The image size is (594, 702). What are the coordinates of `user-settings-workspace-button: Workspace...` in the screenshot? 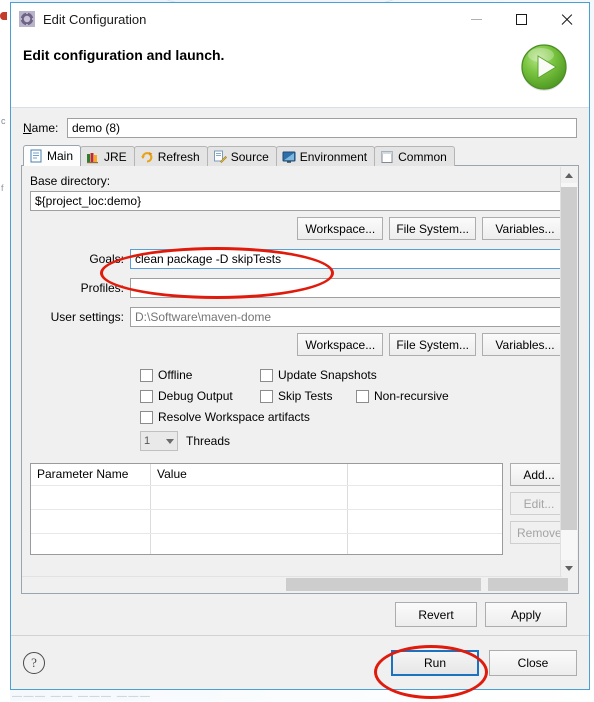 It's located at (340, 344).